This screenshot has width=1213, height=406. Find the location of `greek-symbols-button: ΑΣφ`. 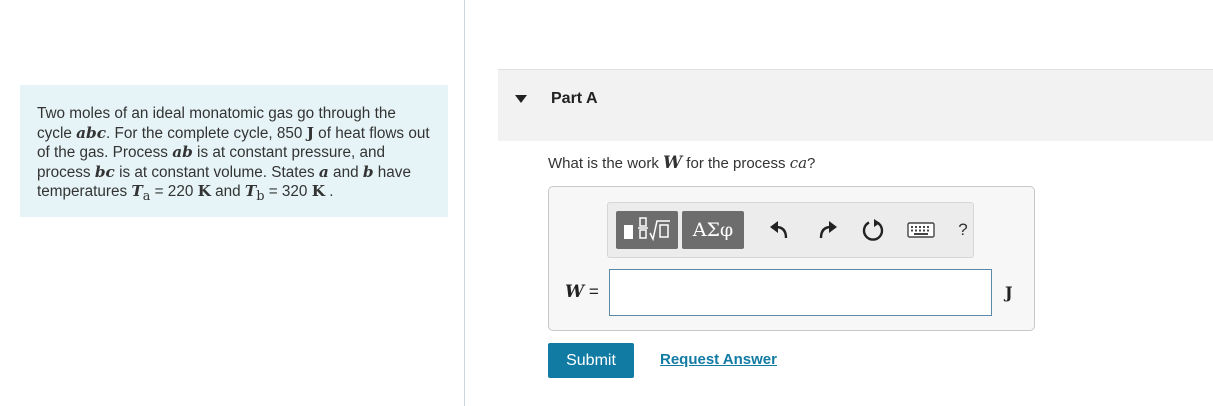

greek-symbols-button: ΑΣφ is located at coordinates (713, 230).